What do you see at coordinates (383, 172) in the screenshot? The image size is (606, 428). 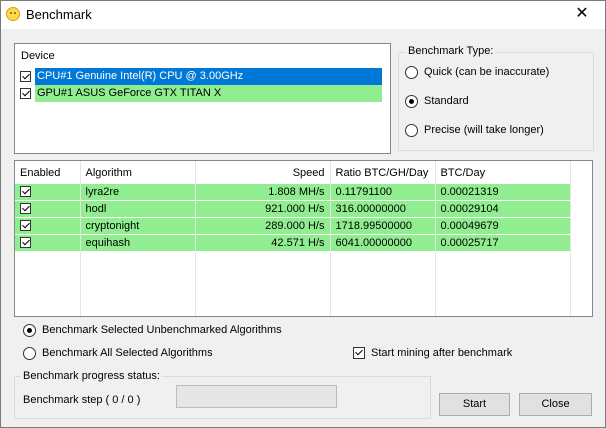 I see `column-header-ratio: Ratio BTC/GH/Day` at bounding box center [383, 172].